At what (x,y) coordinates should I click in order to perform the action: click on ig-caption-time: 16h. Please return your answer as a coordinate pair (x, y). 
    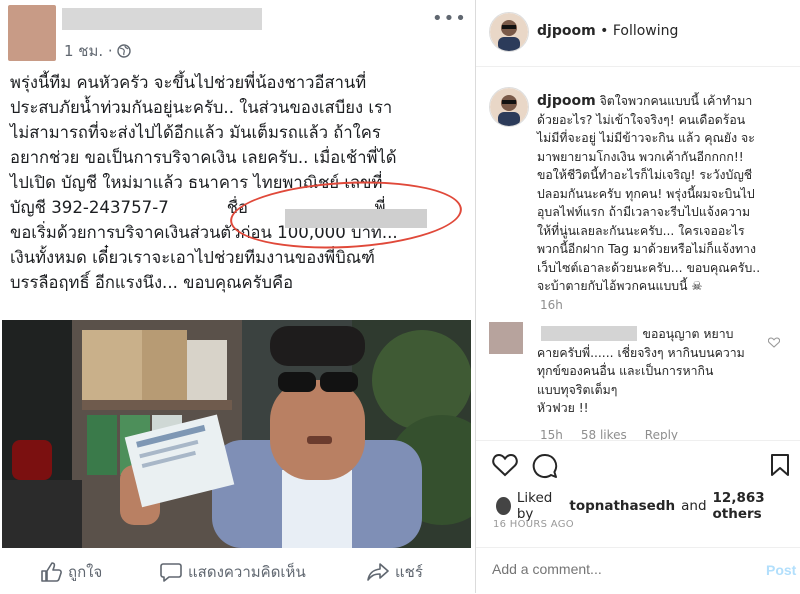
    Looking at the image, I should click on (551, 305).